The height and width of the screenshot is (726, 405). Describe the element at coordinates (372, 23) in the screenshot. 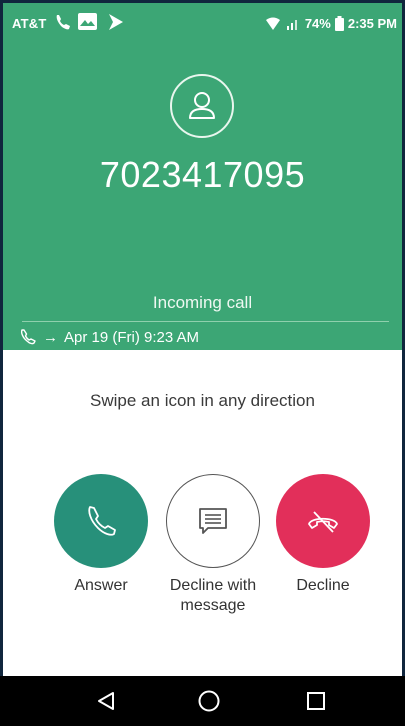

I see `clock: 2:35 PM` at that location.